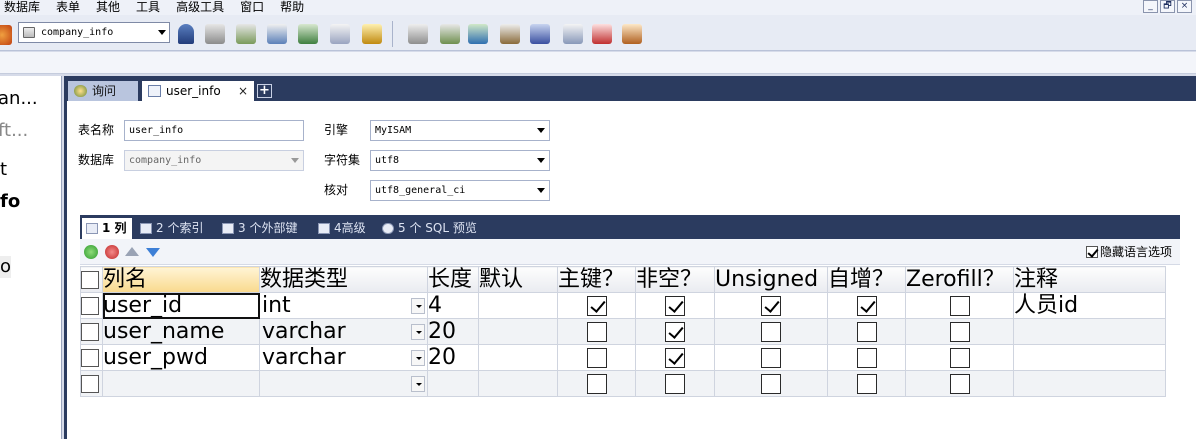  Describe the element at coordinates (107, 228) in the screenshot. I see `tab-columns: 1 列` at that location.